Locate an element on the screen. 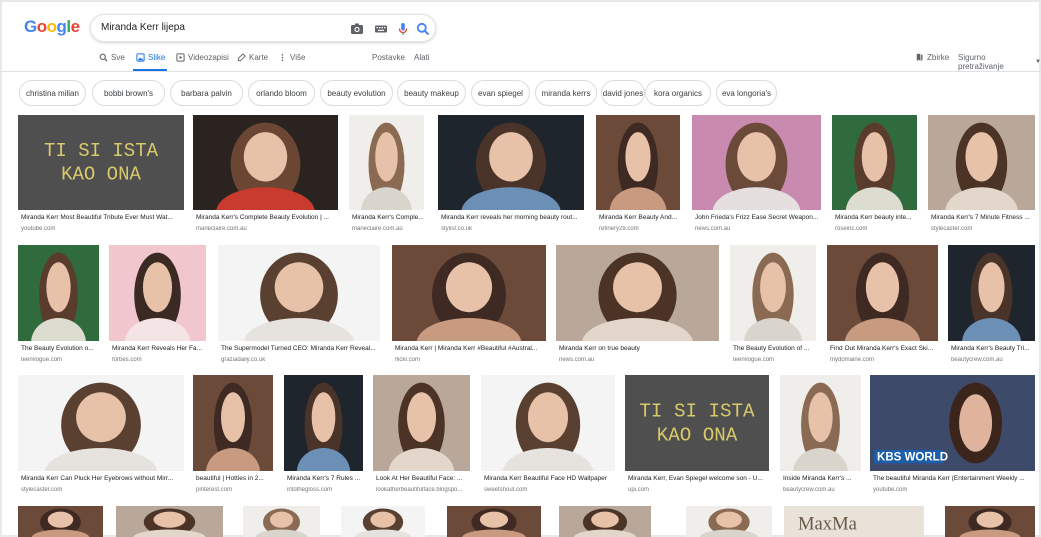 The width and height of the screenshot is (1041, 537). related-search-chip: christina milian is located at coordinates (52, 93).